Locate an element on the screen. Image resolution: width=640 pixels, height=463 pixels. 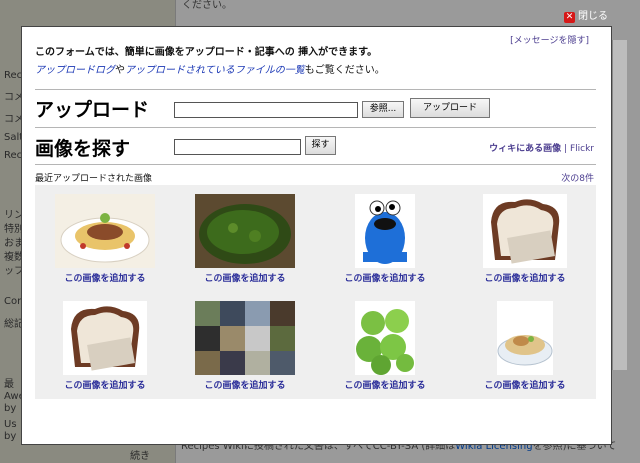
upload-log-link: アップロードログ is located at coordinates (75, 70).